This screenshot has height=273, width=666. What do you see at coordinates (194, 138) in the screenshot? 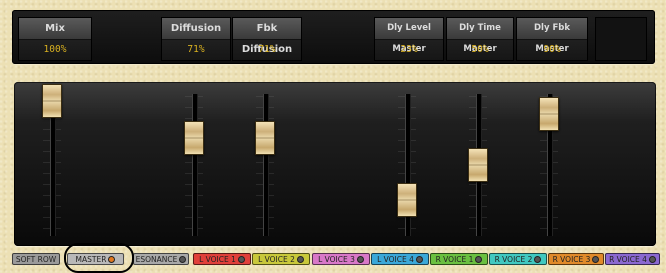
I see `fader-handle-diffusion` at bounding box center [194, 138].